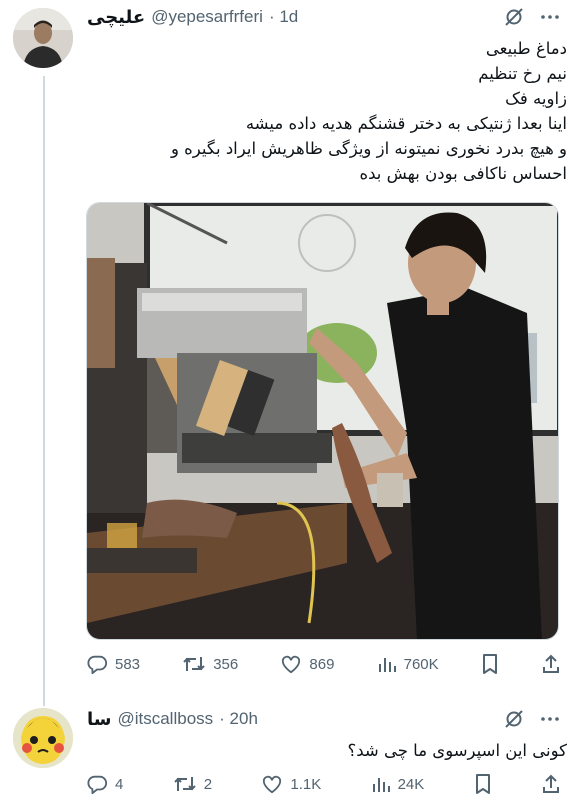  I want to click on thread-line, so click(44, 391).